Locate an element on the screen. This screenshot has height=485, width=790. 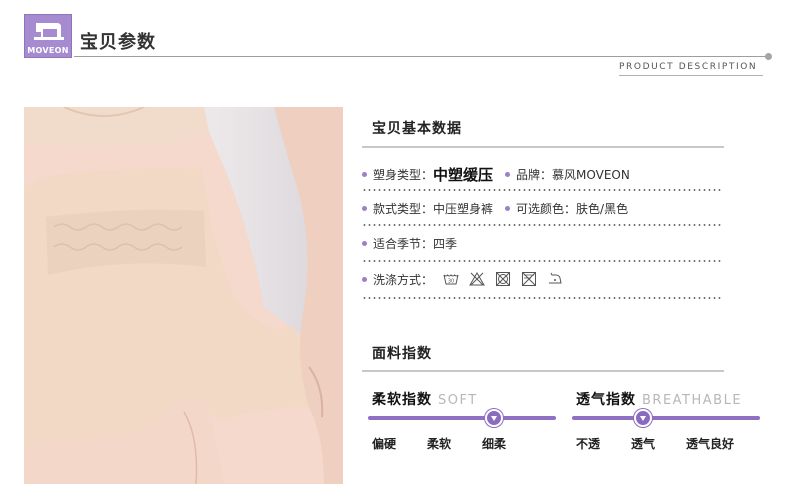
softness-title-en: SOFT is located at coordinates (458, 400).